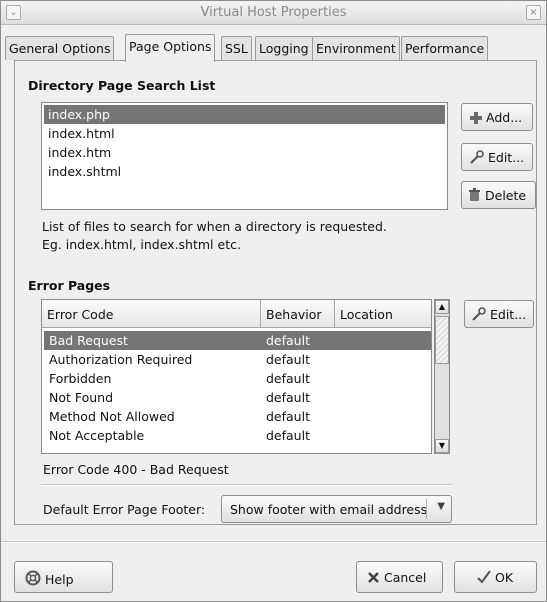  Describe the element at coordinates (244, 152) in the screenshot. I see `list-item: index.htm` at that location.